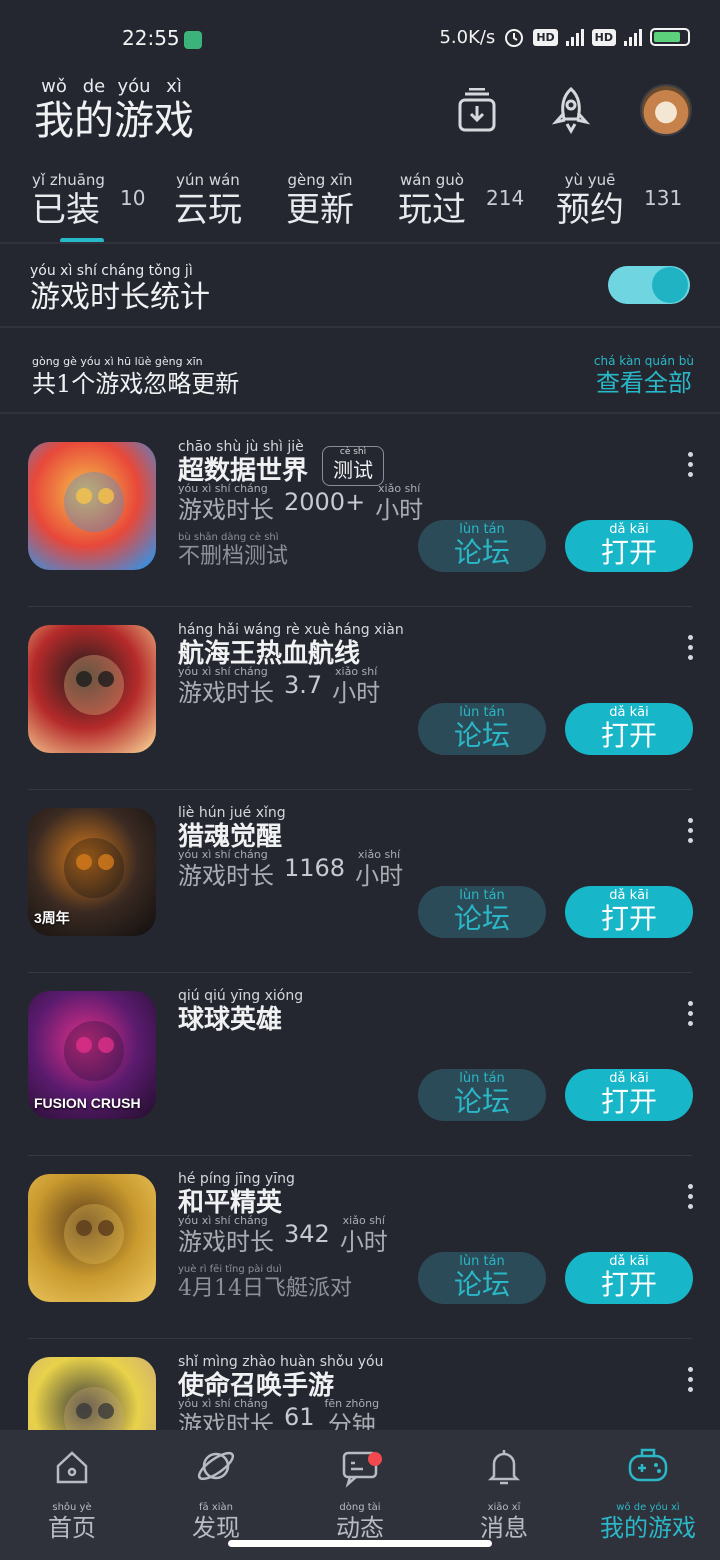 This screenshot has height=1560, width=720. I want to click on ignored-prefix: 共, so click(44, 384).